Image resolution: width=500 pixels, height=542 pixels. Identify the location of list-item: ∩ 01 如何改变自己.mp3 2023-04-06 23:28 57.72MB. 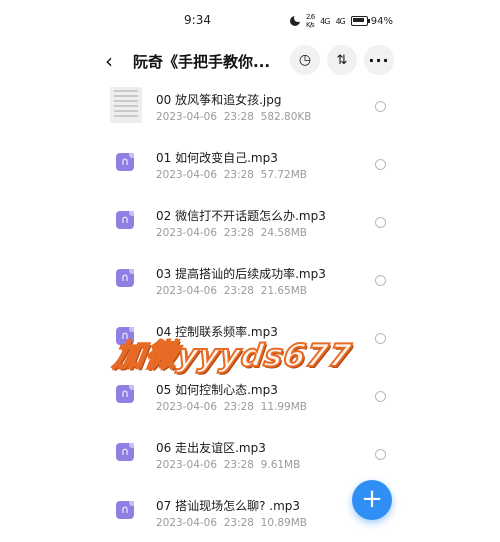
(250, 165).